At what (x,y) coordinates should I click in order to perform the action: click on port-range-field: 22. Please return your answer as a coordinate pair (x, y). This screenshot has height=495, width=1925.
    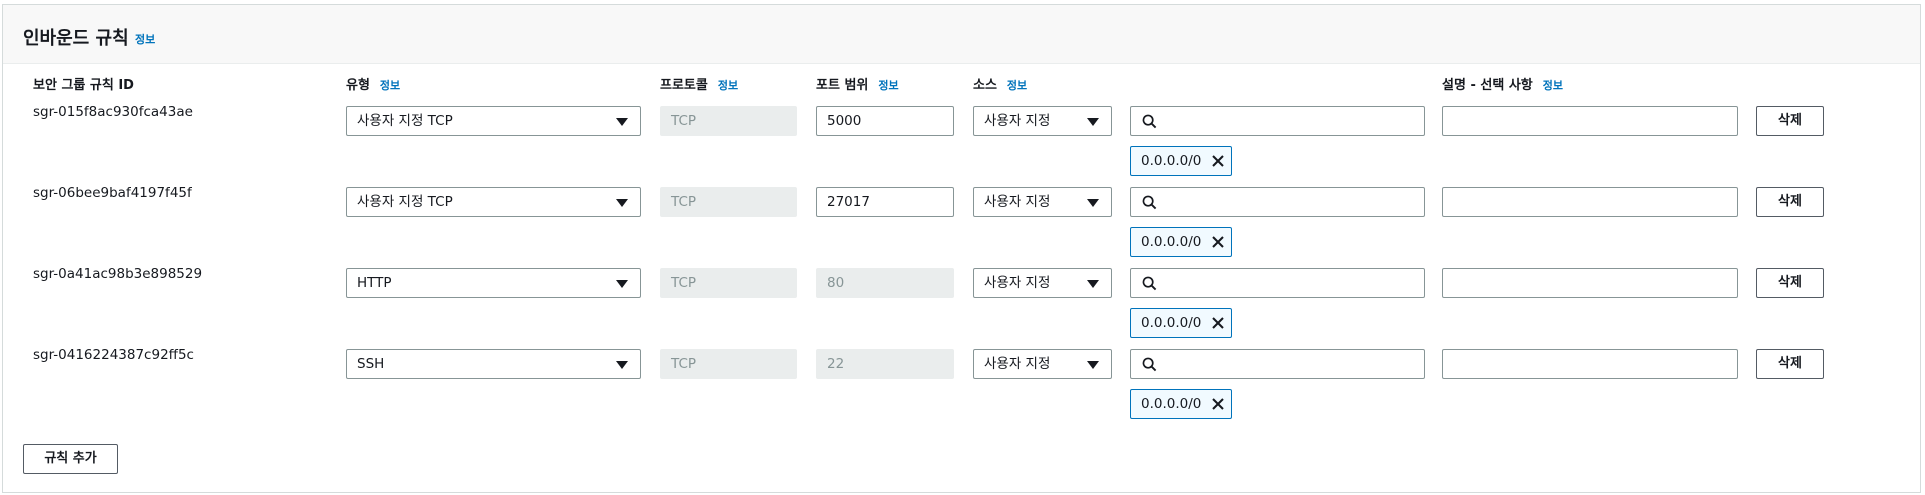
    Looking at the image, I should click on (885, 364).